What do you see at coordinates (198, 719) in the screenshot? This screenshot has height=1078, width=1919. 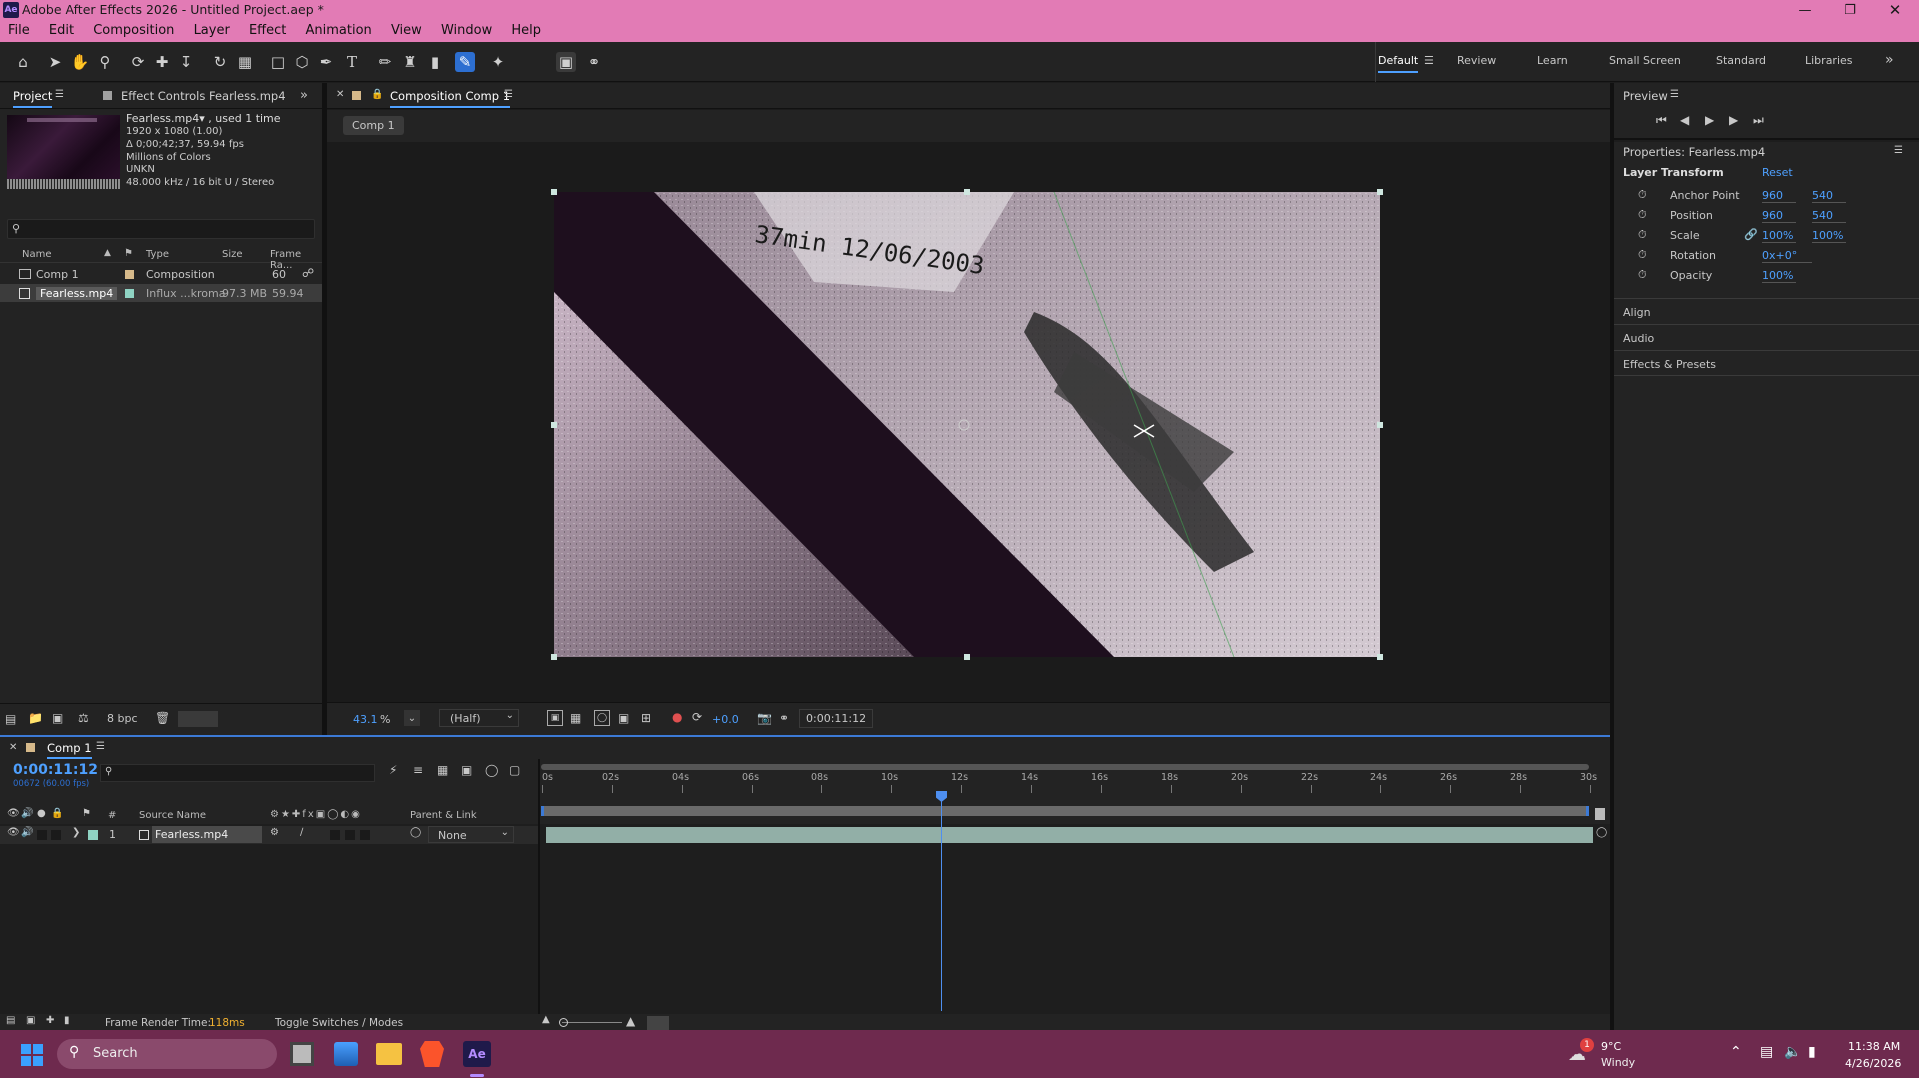 I see `thumbnail-slider` at bounding box center [198, 719].